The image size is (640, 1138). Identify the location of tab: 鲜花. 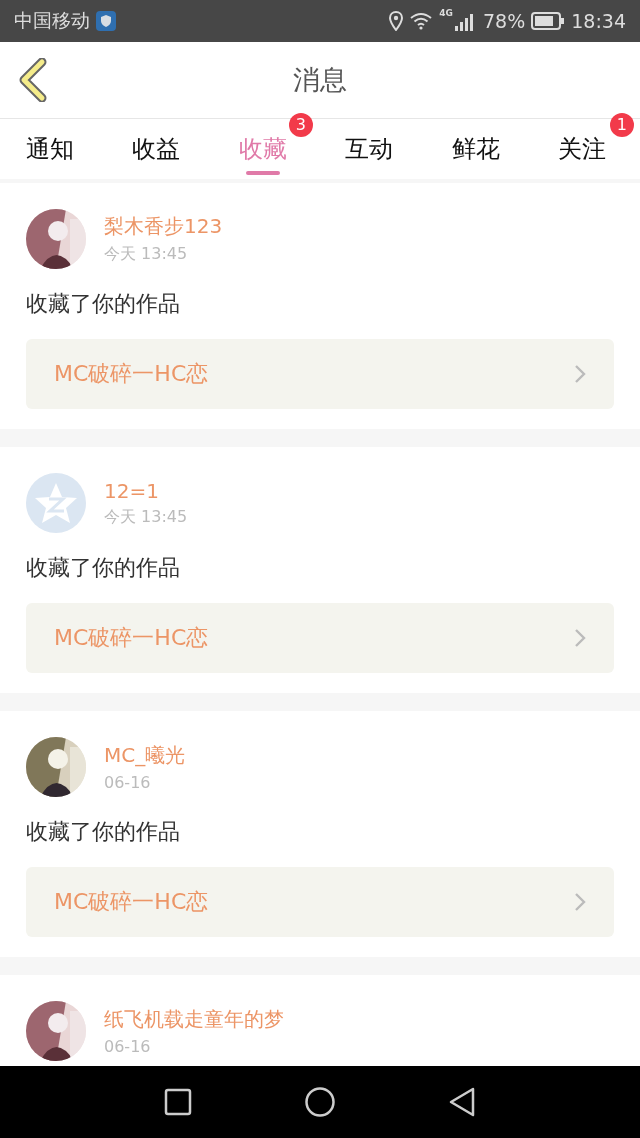
(475, 149).